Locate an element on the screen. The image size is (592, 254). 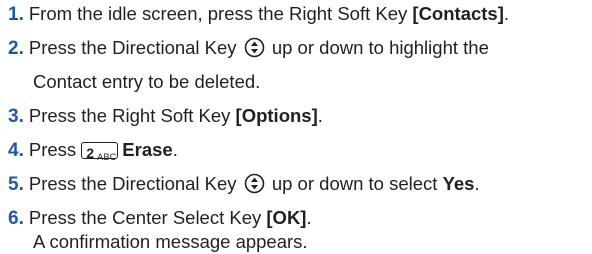
step-6: 6. Press the Center Select Key [OK]. is located at coordinates (160, 218).